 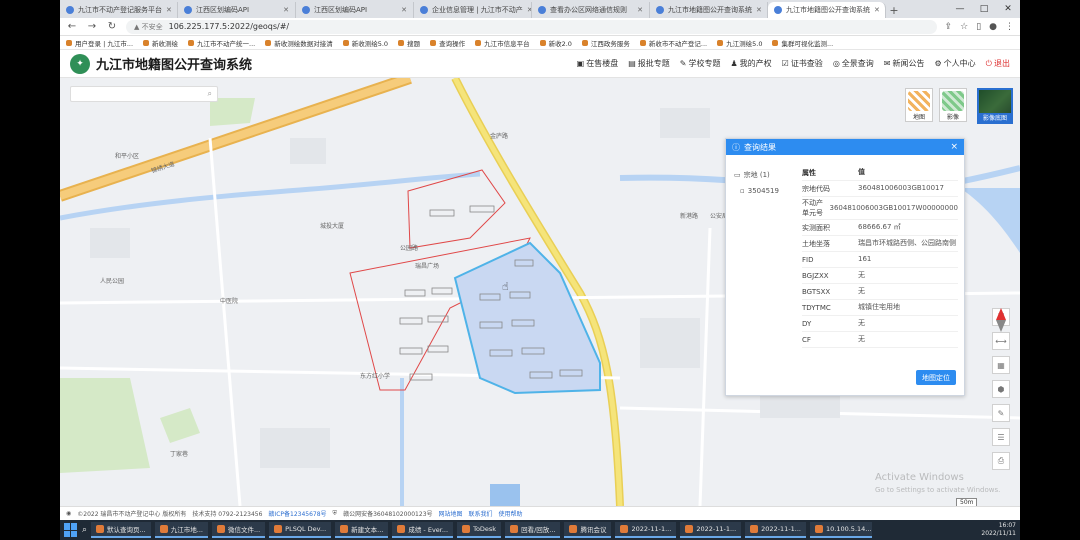 What do you see at coordinates (1001, 365) in the screenshot?
I see `measure-area-icon: ▦` at bounding box center [1001, 365].